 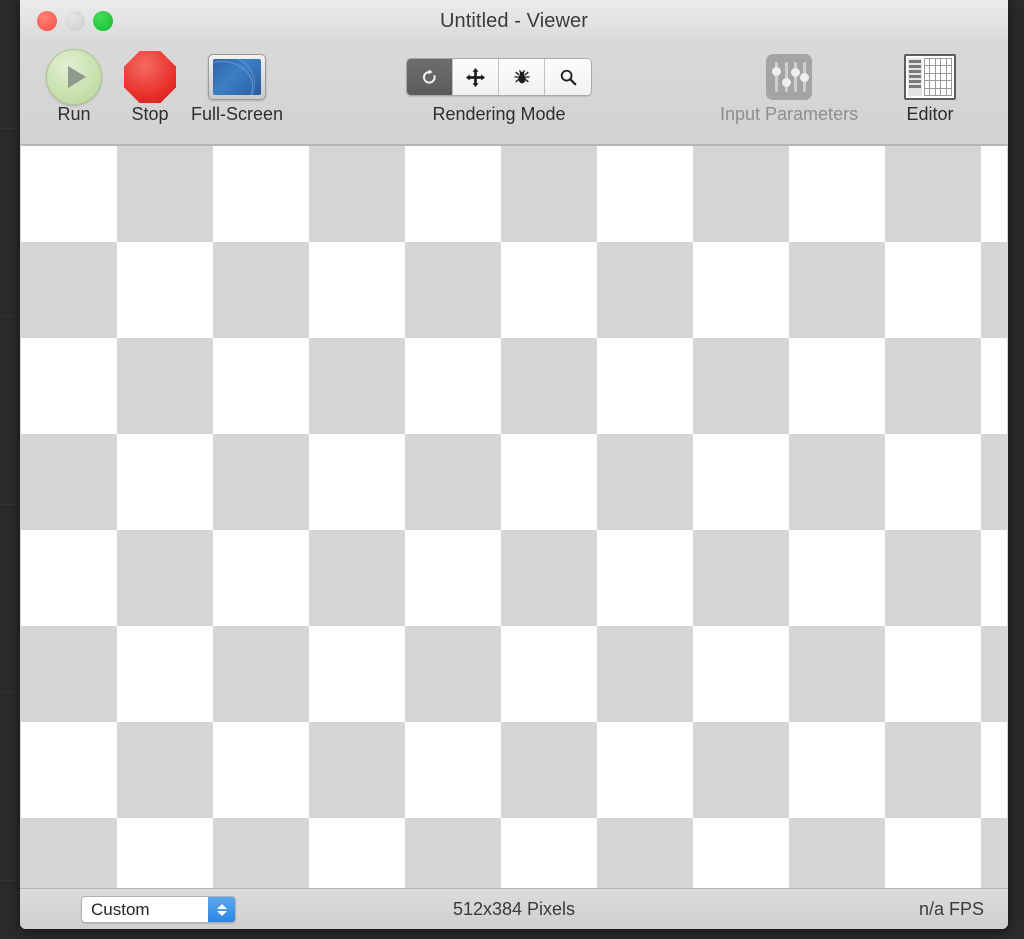 I want to click on rendering-mode-control: Rendering Mode, so click(x=499, y=87).